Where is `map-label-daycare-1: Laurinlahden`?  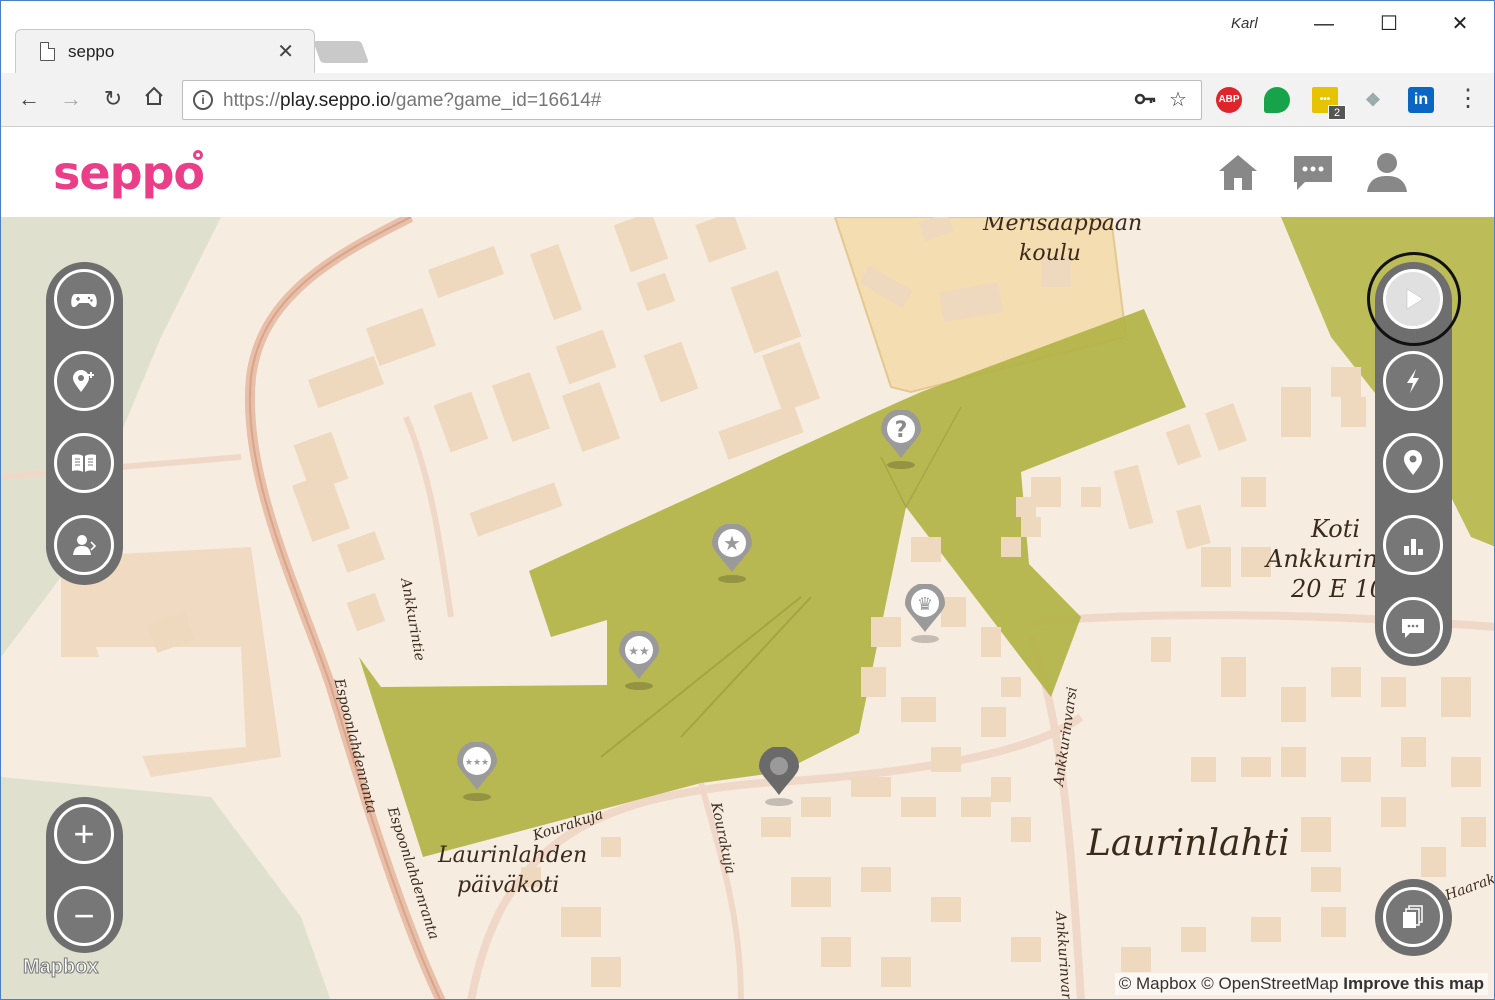 map-label-daycare-1: Laurinlahden is located at coordinates (513, 855).